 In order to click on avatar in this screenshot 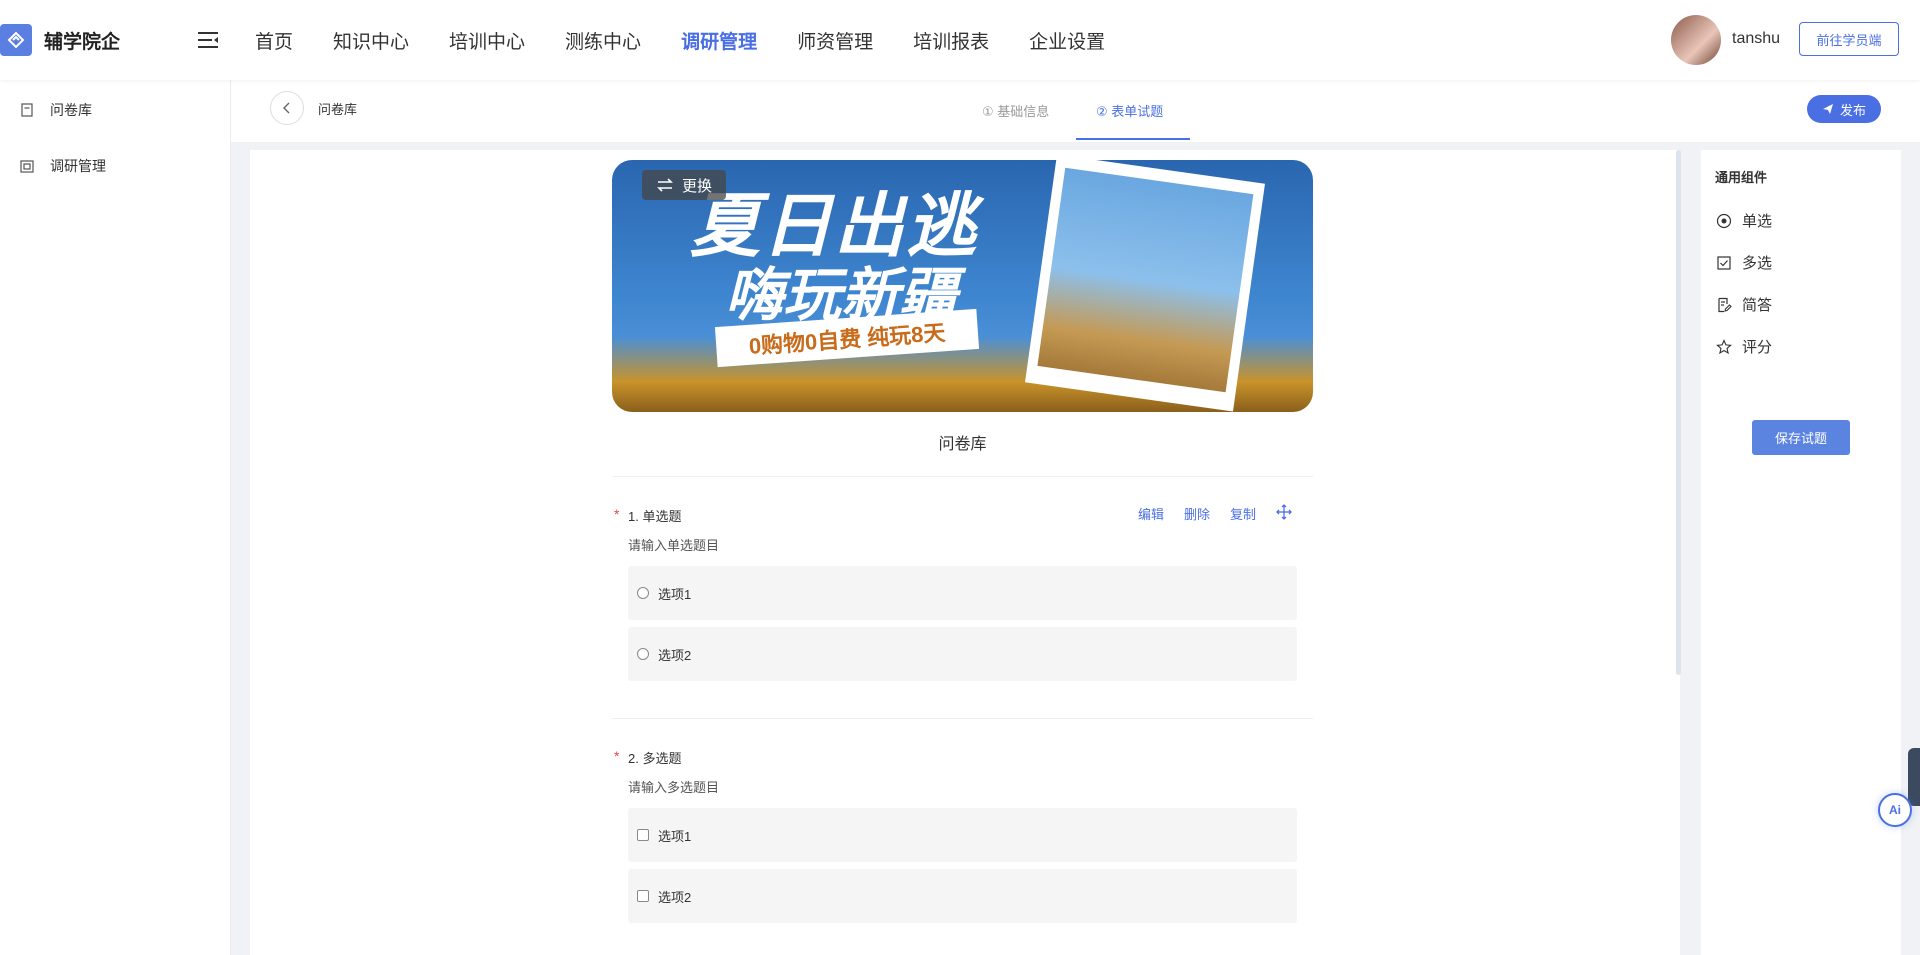, I will do `click(1696, 40)`.